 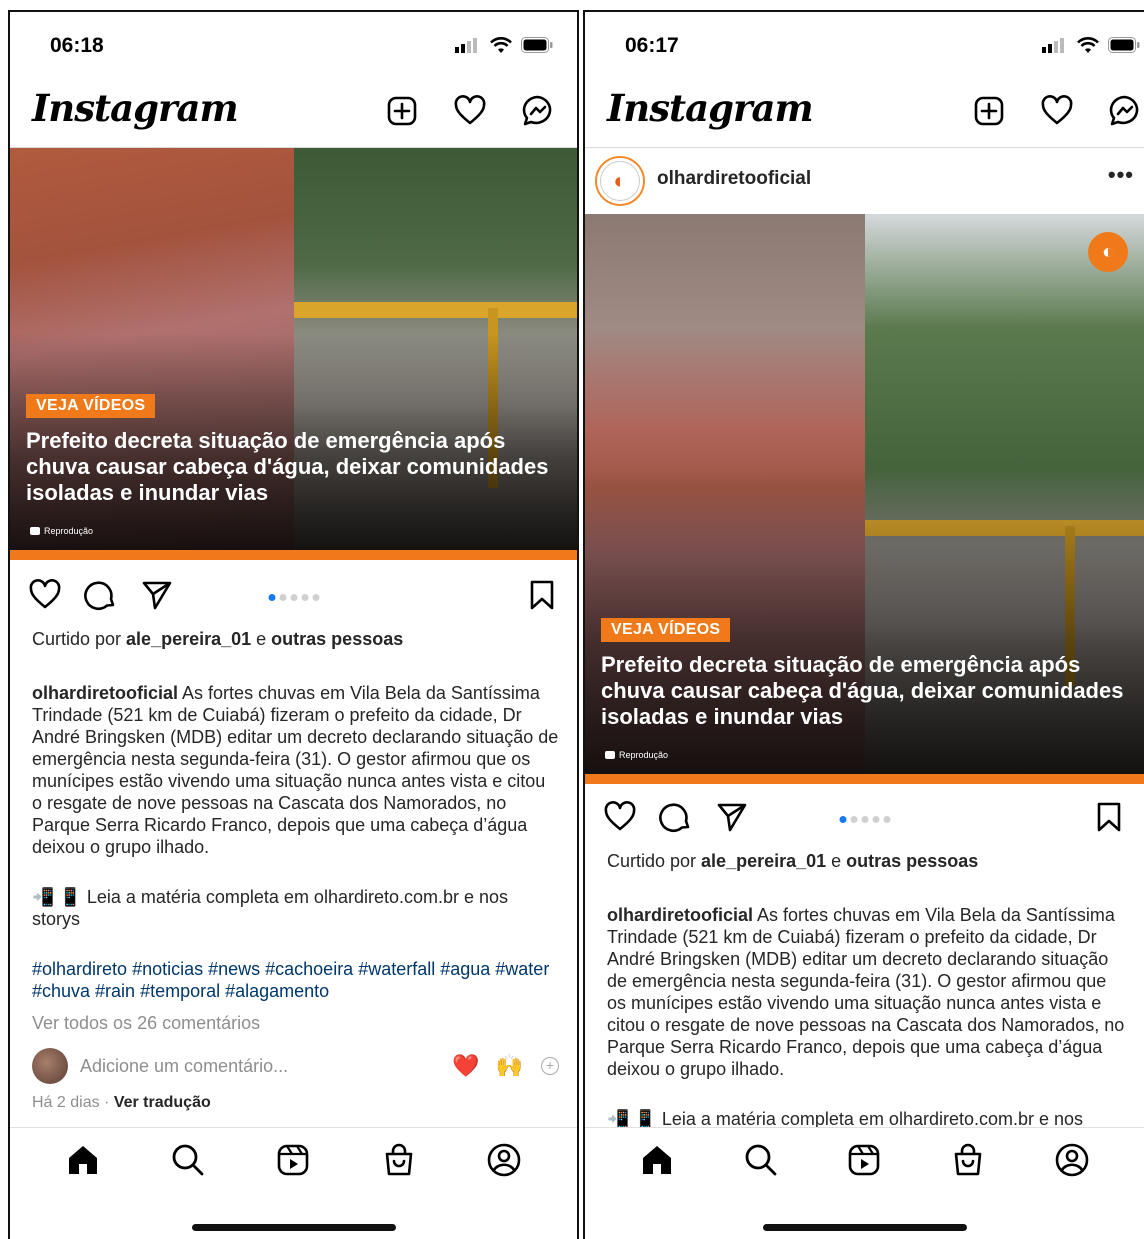 What do you see at coordinates (864, 47) in the screenshot?
I see `status-bar: 06:17` at bounding box center [864, 47].